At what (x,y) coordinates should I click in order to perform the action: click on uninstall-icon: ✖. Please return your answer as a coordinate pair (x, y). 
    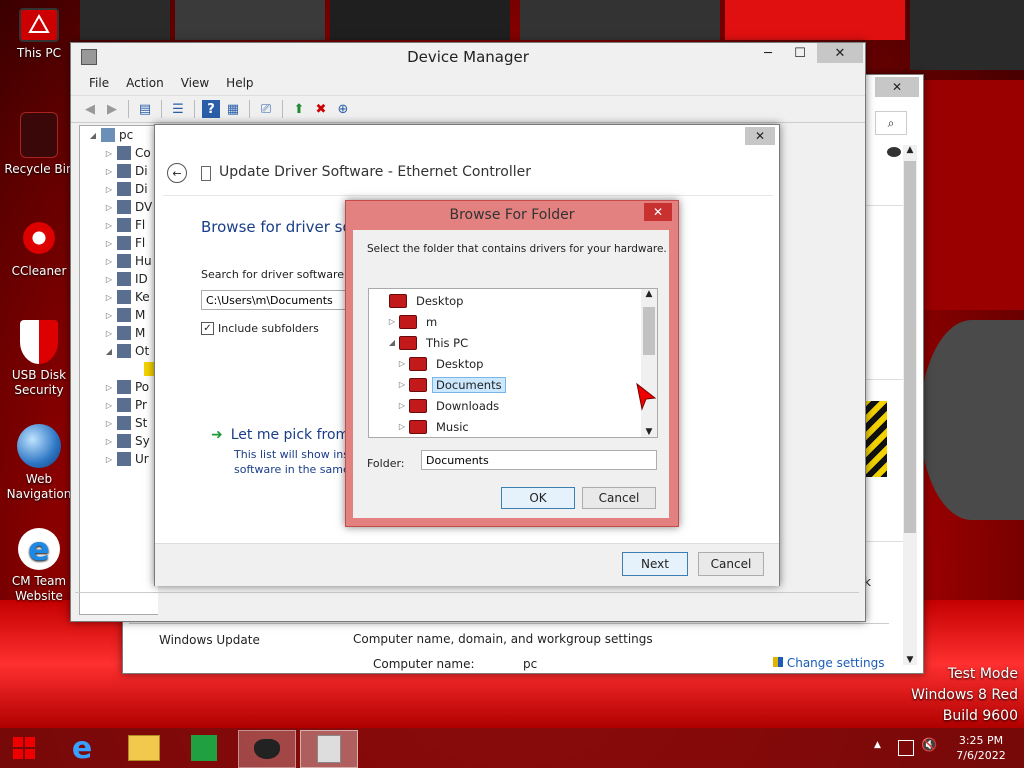
    Looking at the image, I should click on (321, 109).